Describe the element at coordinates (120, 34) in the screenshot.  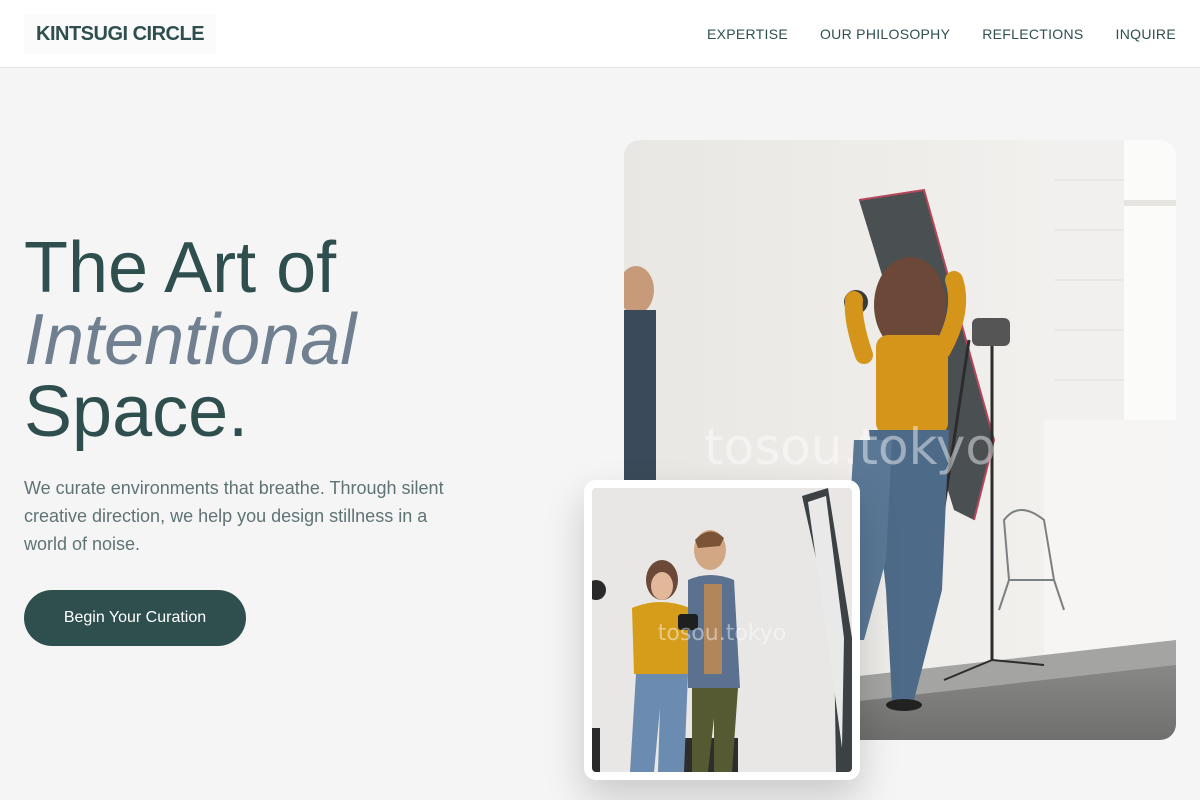
I see `brand-logo: KINTSUGI CIRCLE` at that location.